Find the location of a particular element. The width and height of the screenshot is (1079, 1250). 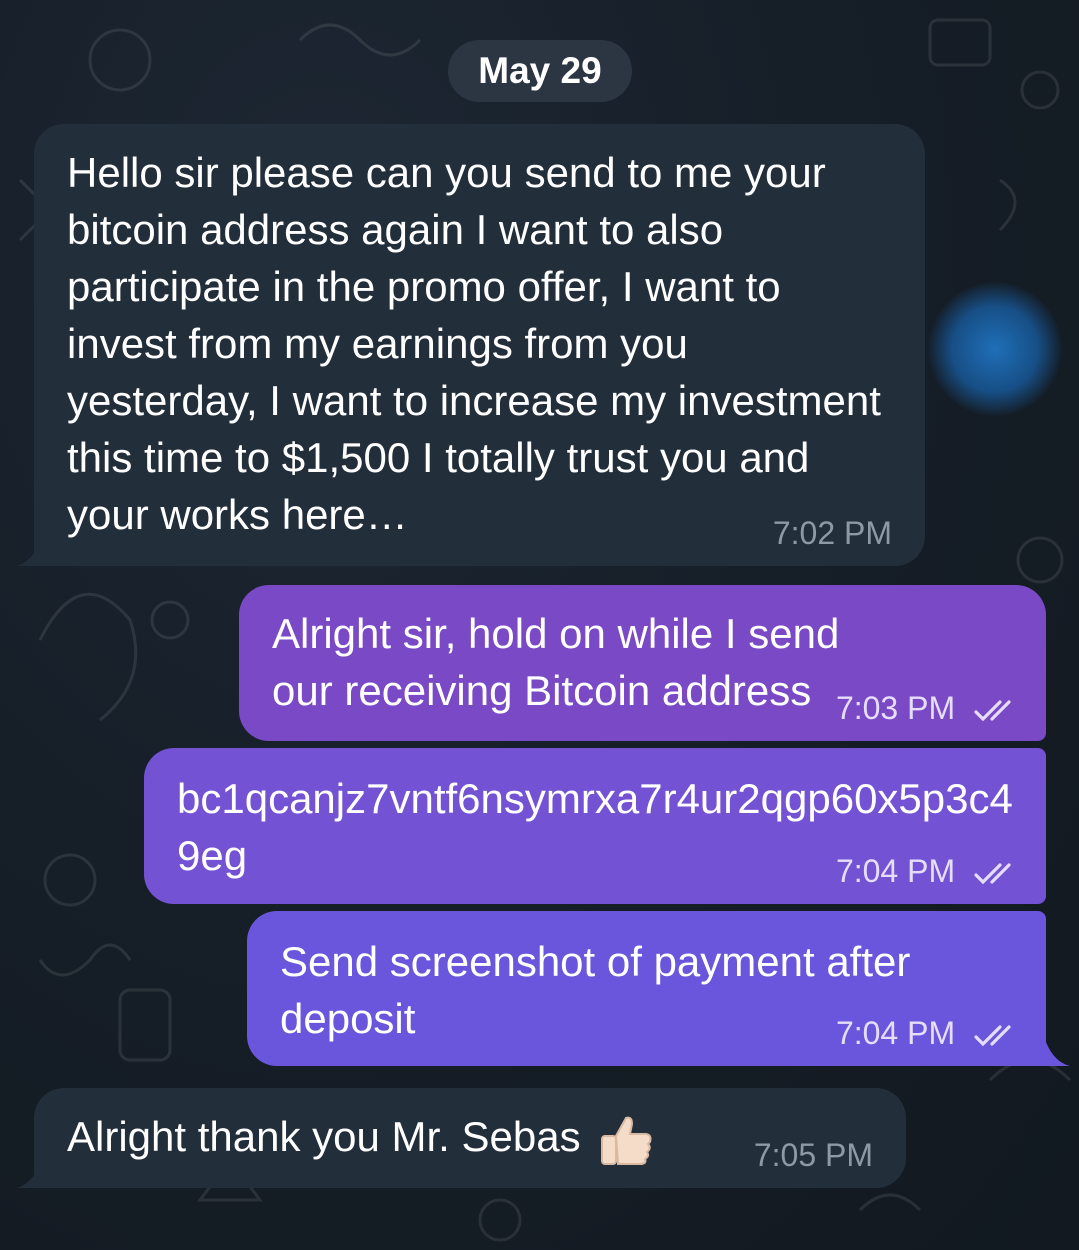

date-separator: May 29 is located at coordinates (540, 71).